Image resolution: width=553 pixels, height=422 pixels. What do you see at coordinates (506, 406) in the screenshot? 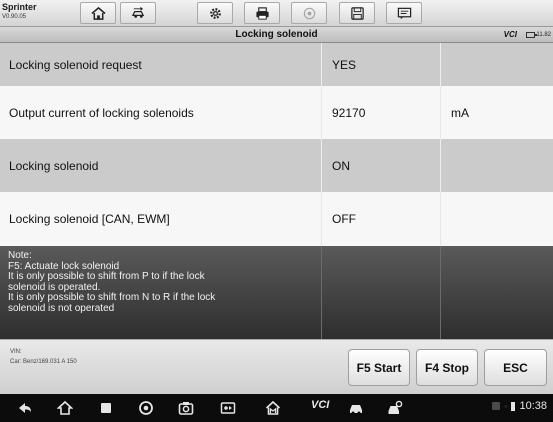
I see `signal-icon: ◦` at bounding box center [506, 406].